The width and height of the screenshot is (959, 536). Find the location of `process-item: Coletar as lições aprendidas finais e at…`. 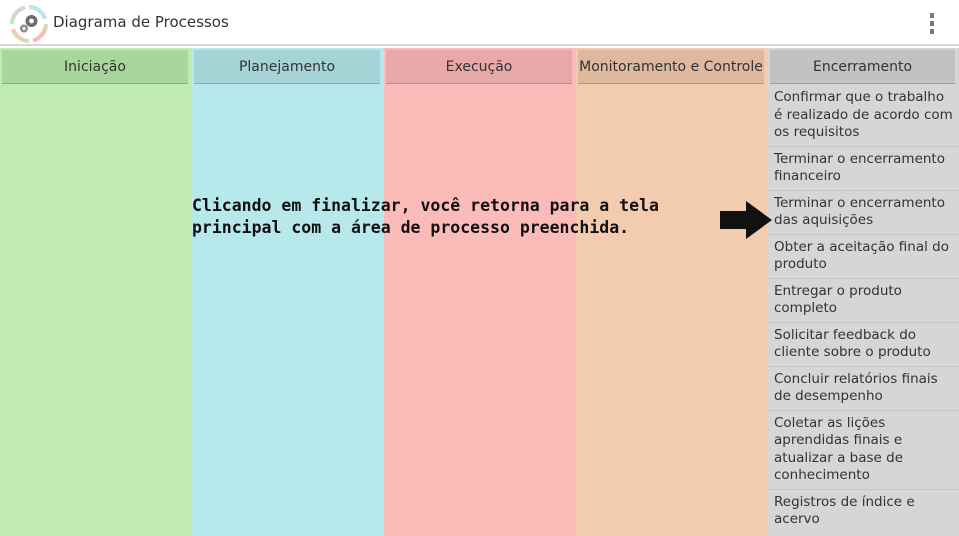

process-item: Coletar as lições aprendidas finais e at… is located at coordinates (863, 450).